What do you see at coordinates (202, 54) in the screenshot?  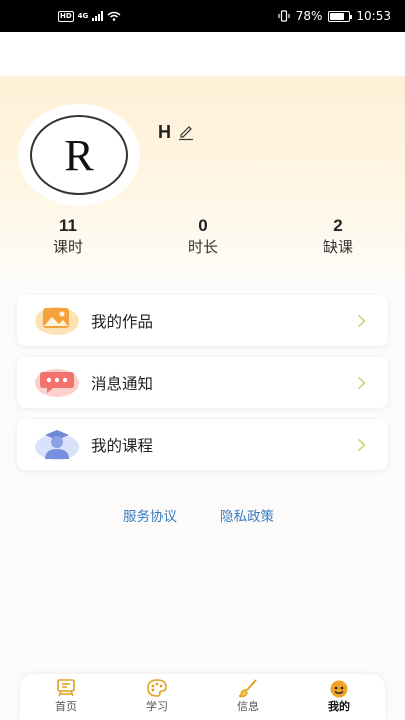 I see `title-bar` at bounding box center [202, 54].